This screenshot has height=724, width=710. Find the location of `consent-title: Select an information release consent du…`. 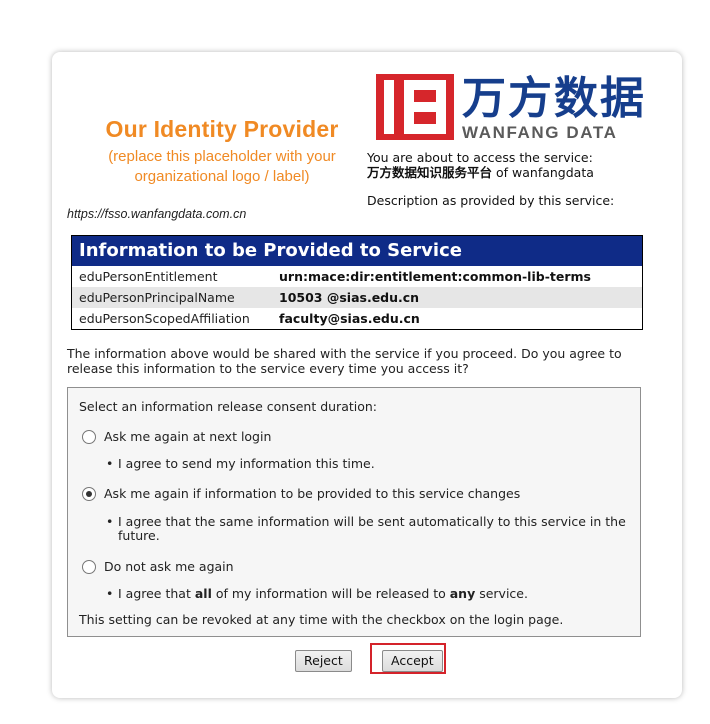

consent-title: Select an information release consent du… is located at coordinates (228, 406).